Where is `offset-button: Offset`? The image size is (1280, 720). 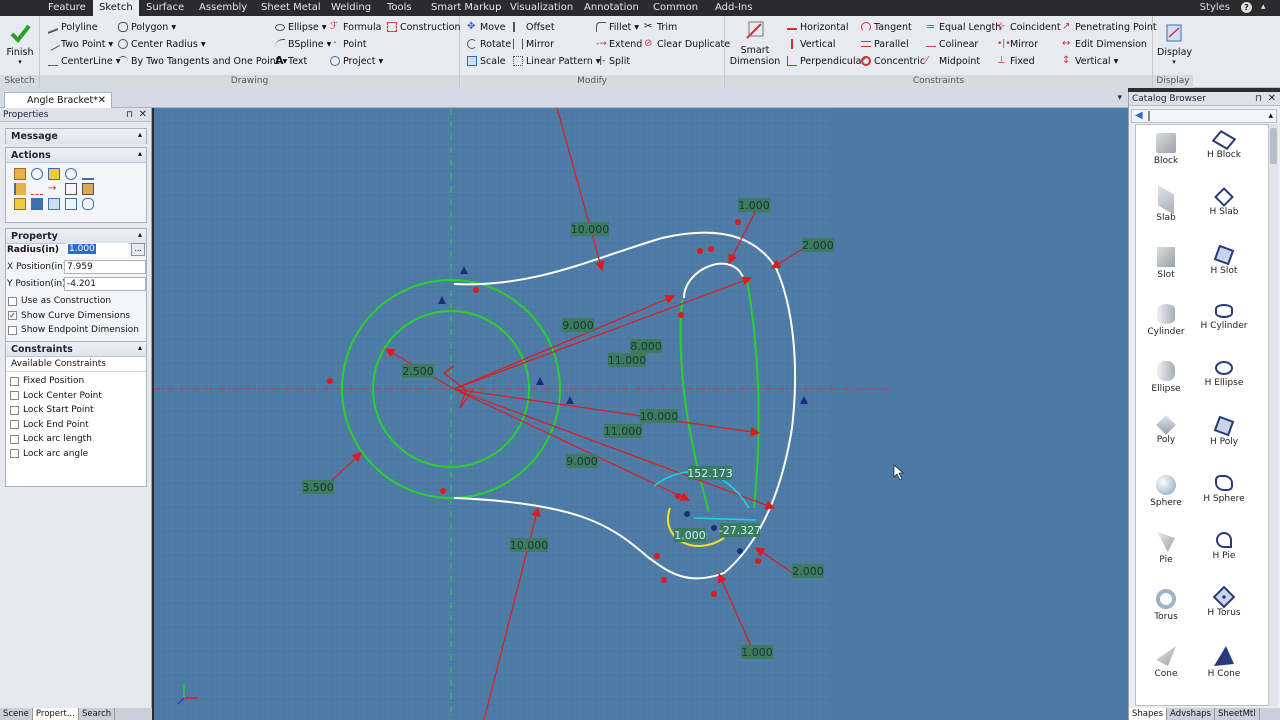
offset-button: Offset is located at coordinates (534, 27).